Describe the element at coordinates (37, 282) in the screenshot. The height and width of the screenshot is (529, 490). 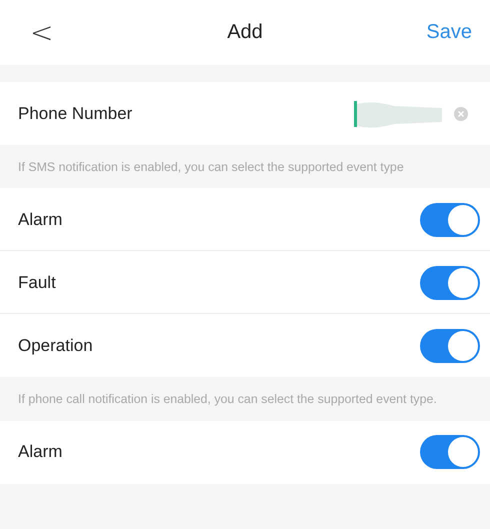
I see `option-label: Fault` at that location.